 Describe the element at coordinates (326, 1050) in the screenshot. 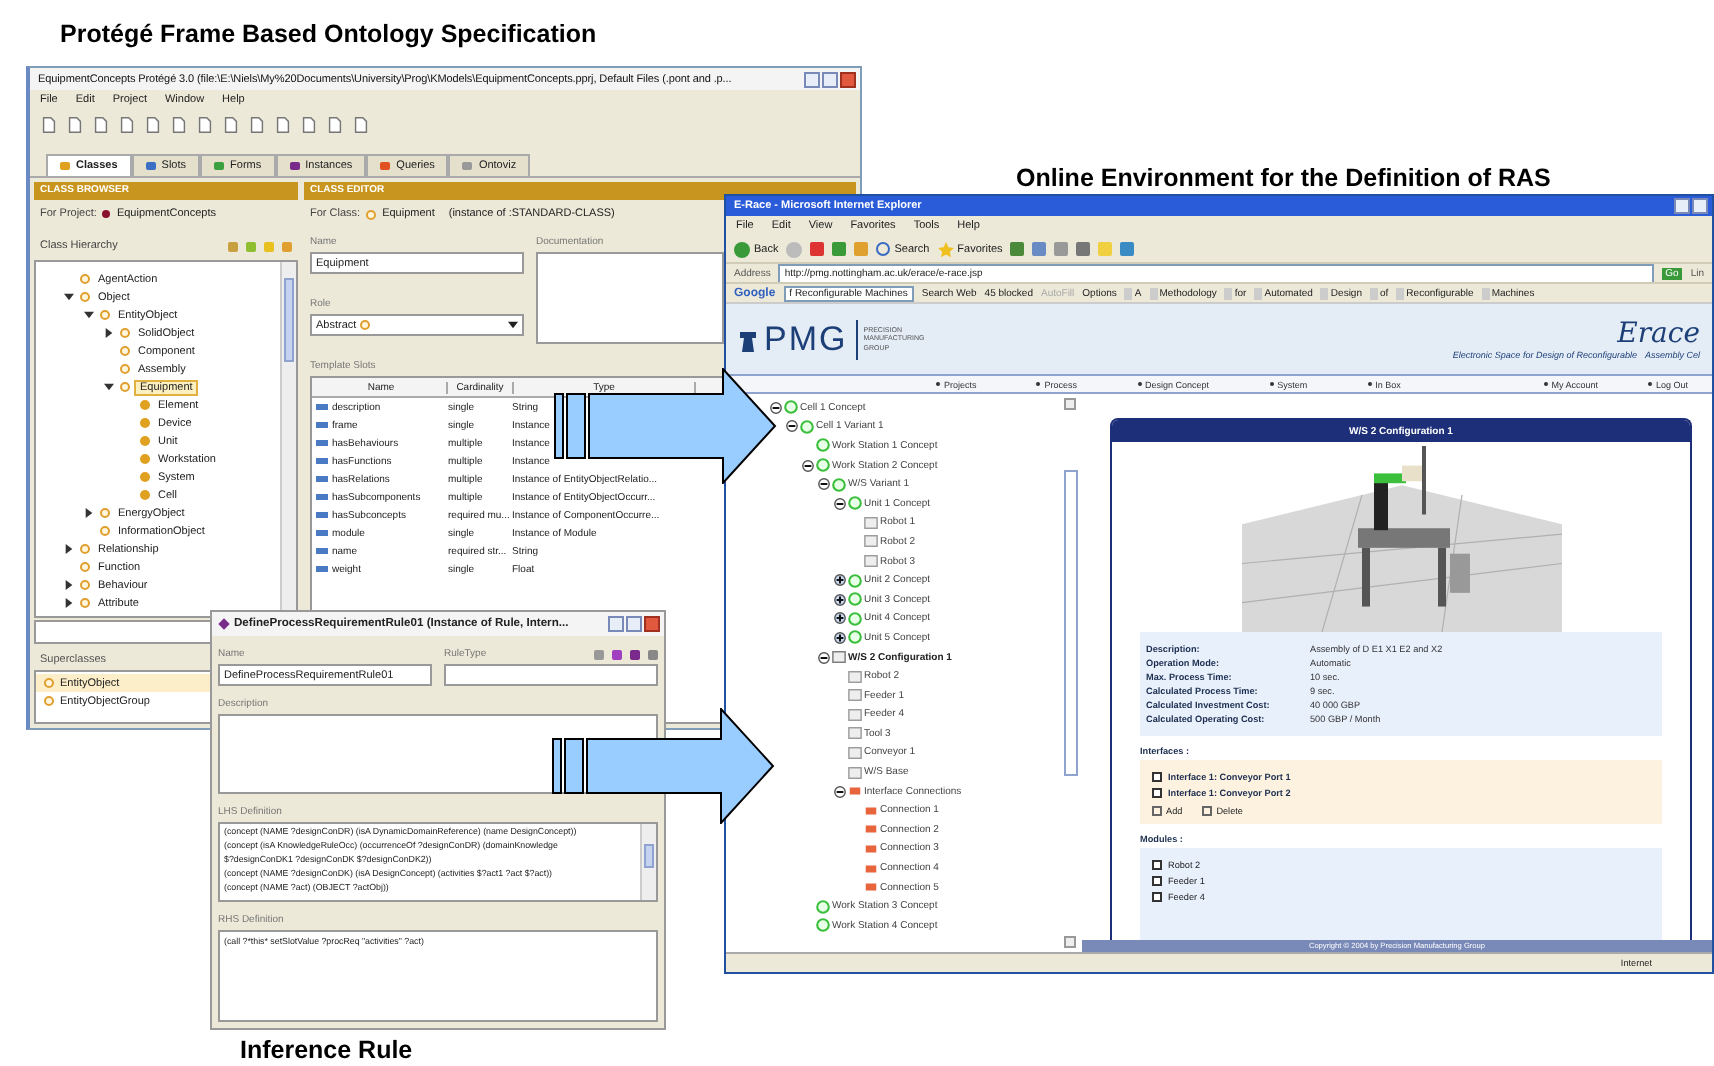

I see `figure-caption: Inference Rule` at that location.